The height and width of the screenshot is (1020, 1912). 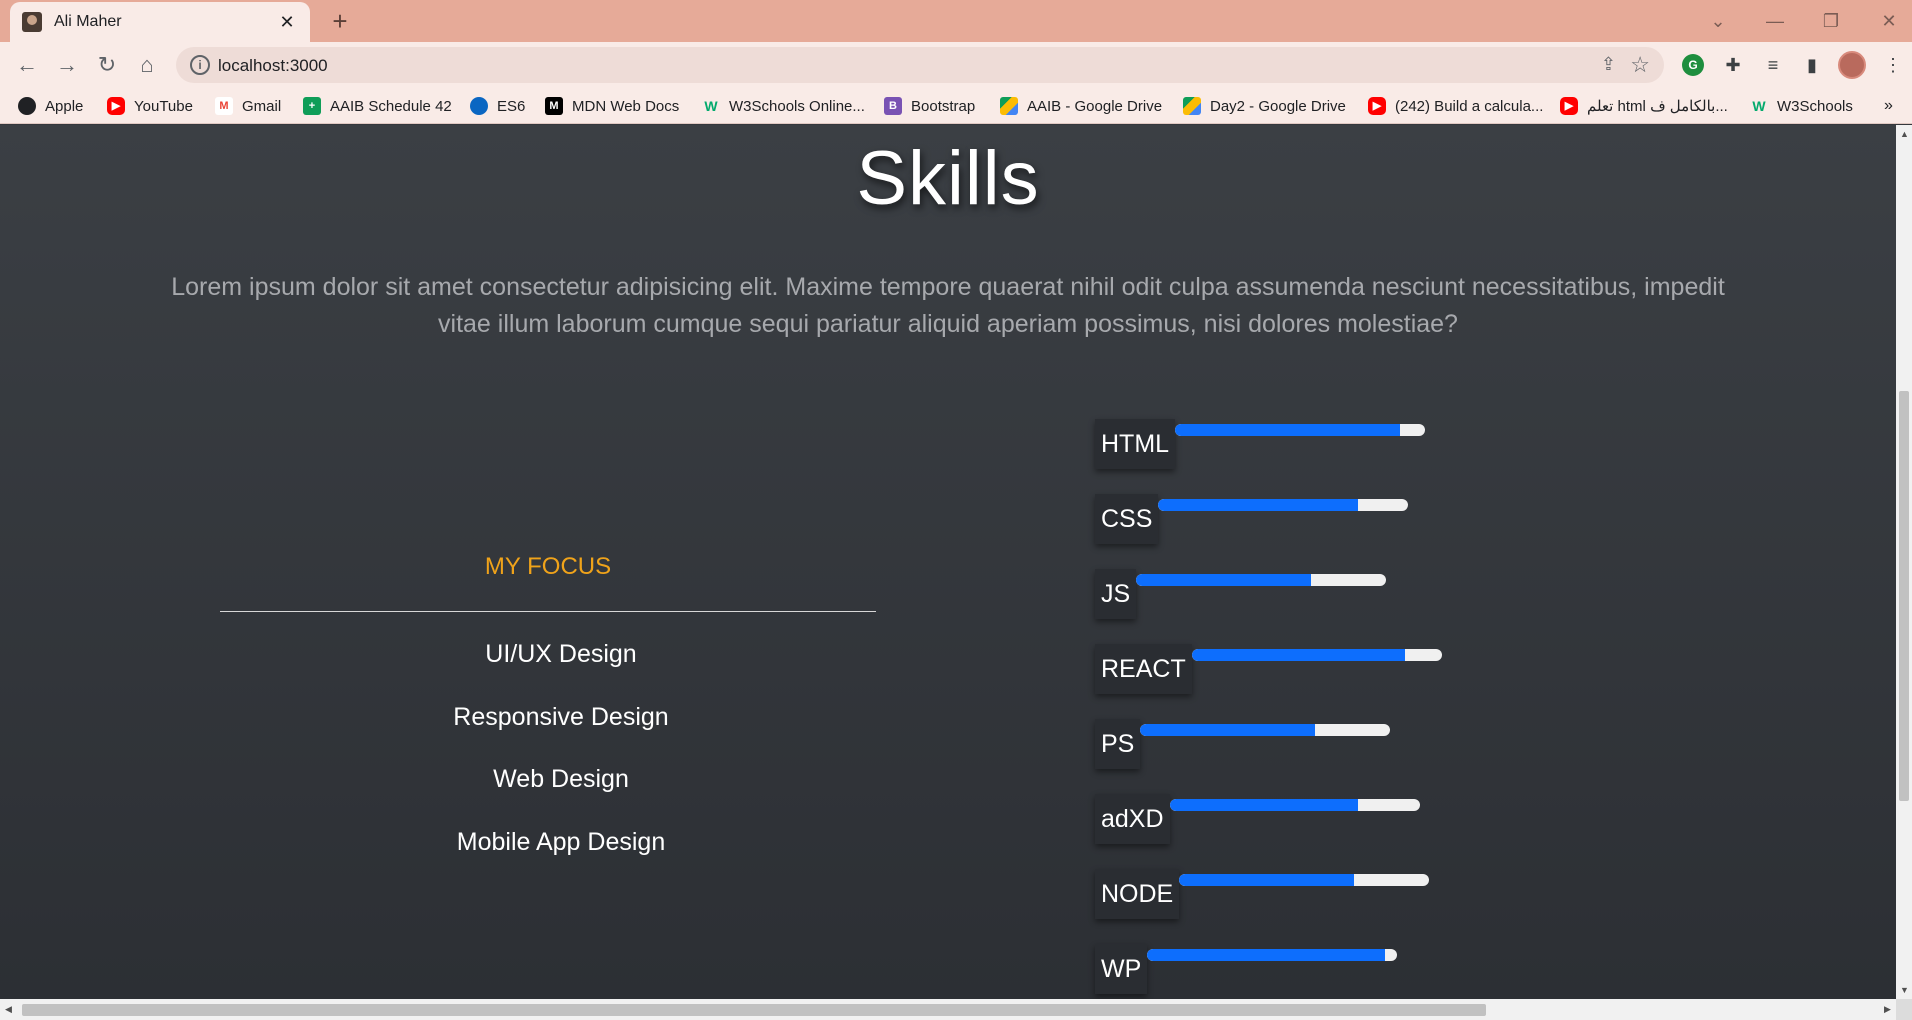 I want to click on focus-item: UI/UX Design, so click(x=561, y=654).